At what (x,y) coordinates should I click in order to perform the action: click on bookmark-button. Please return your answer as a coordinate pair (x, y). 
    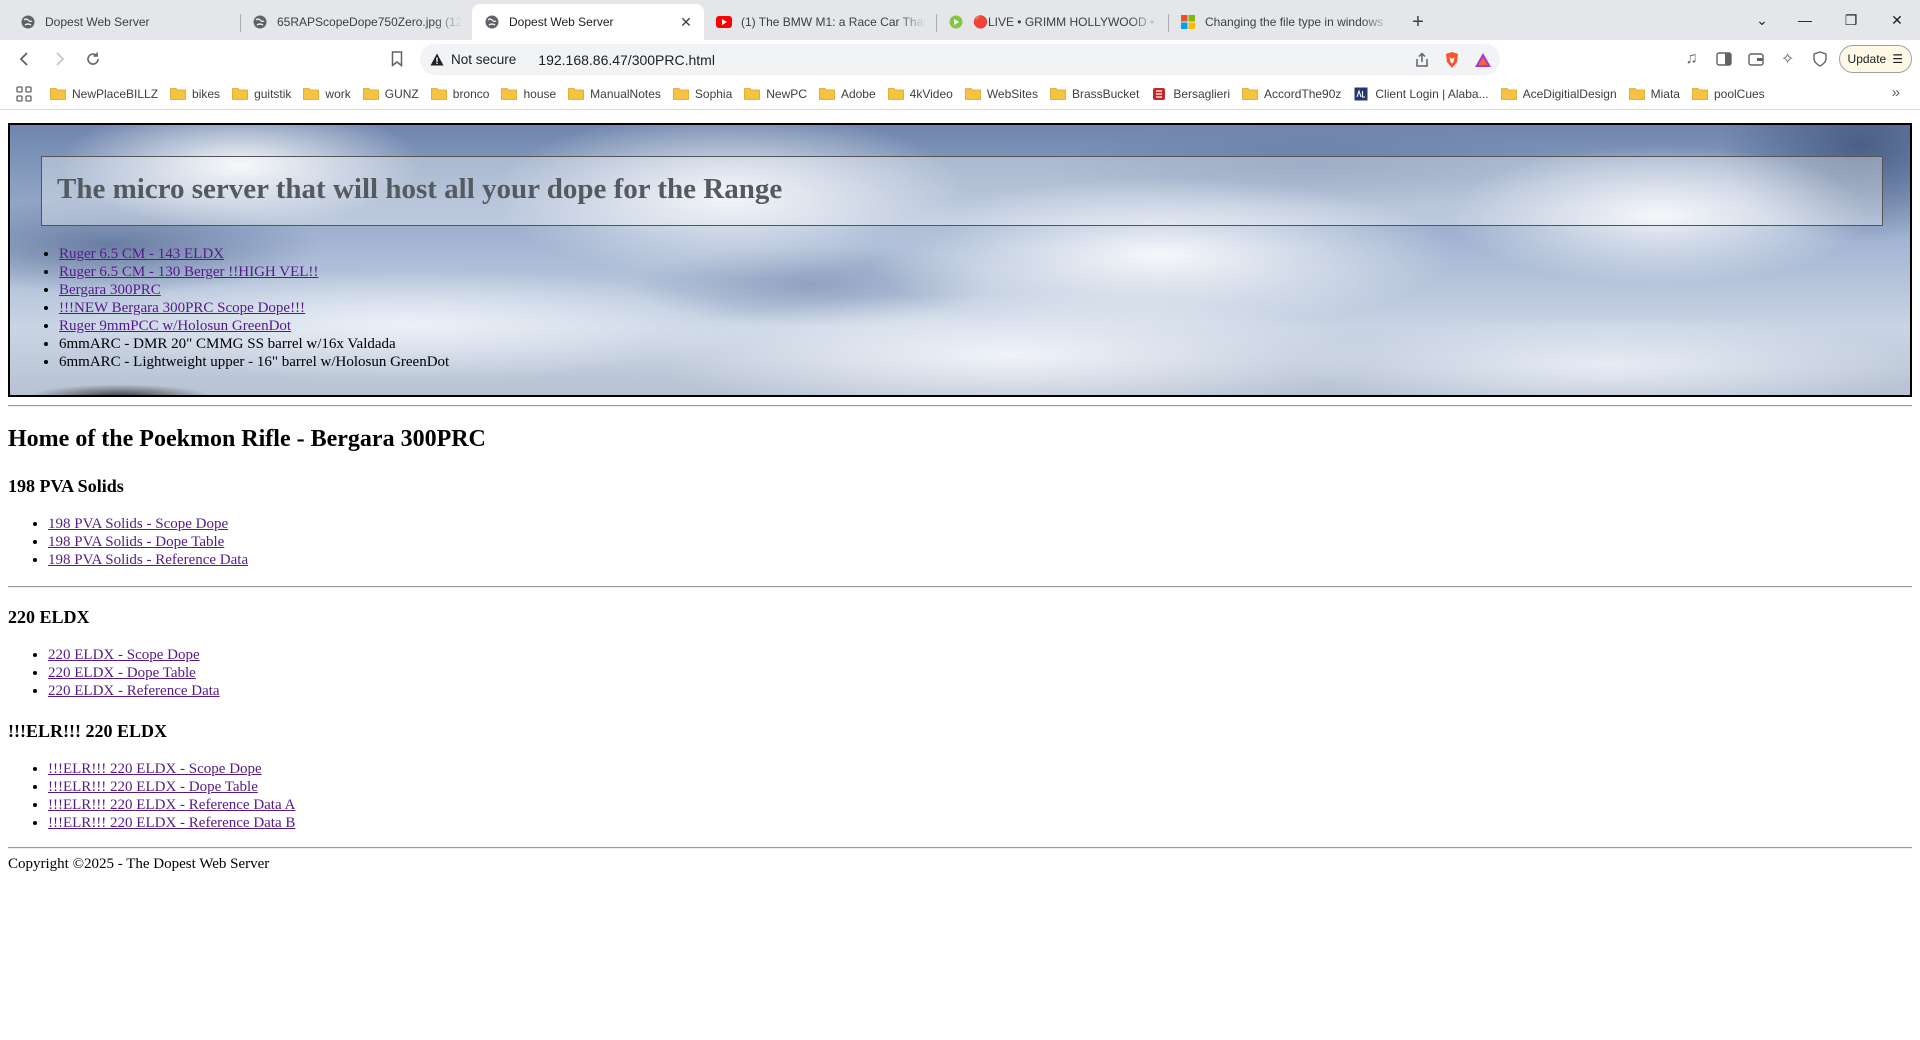
    Looking at the image, I should click on (397, 59).